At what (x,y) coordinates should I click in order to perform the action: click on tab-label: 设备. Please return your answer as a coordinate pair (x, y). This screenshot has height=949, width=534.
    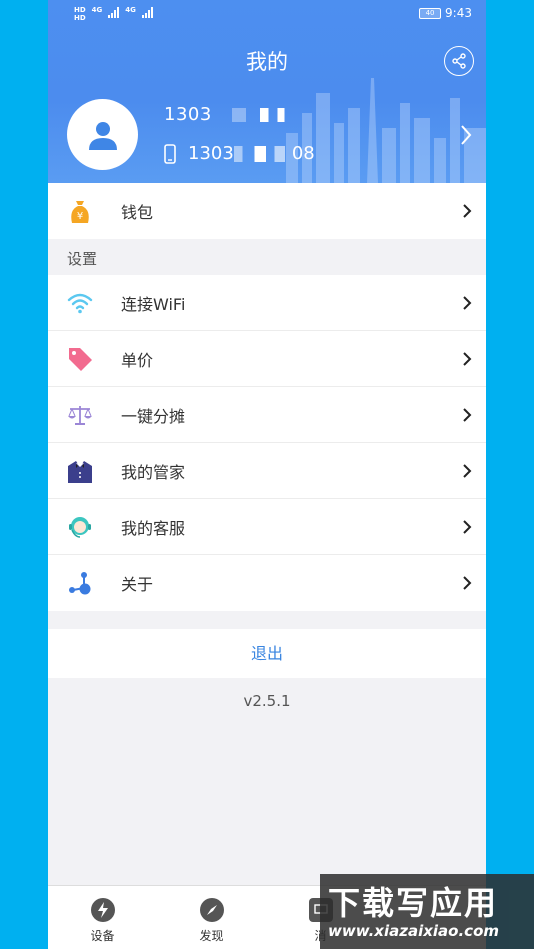
    Looking at the image, I should click on (102, 936).